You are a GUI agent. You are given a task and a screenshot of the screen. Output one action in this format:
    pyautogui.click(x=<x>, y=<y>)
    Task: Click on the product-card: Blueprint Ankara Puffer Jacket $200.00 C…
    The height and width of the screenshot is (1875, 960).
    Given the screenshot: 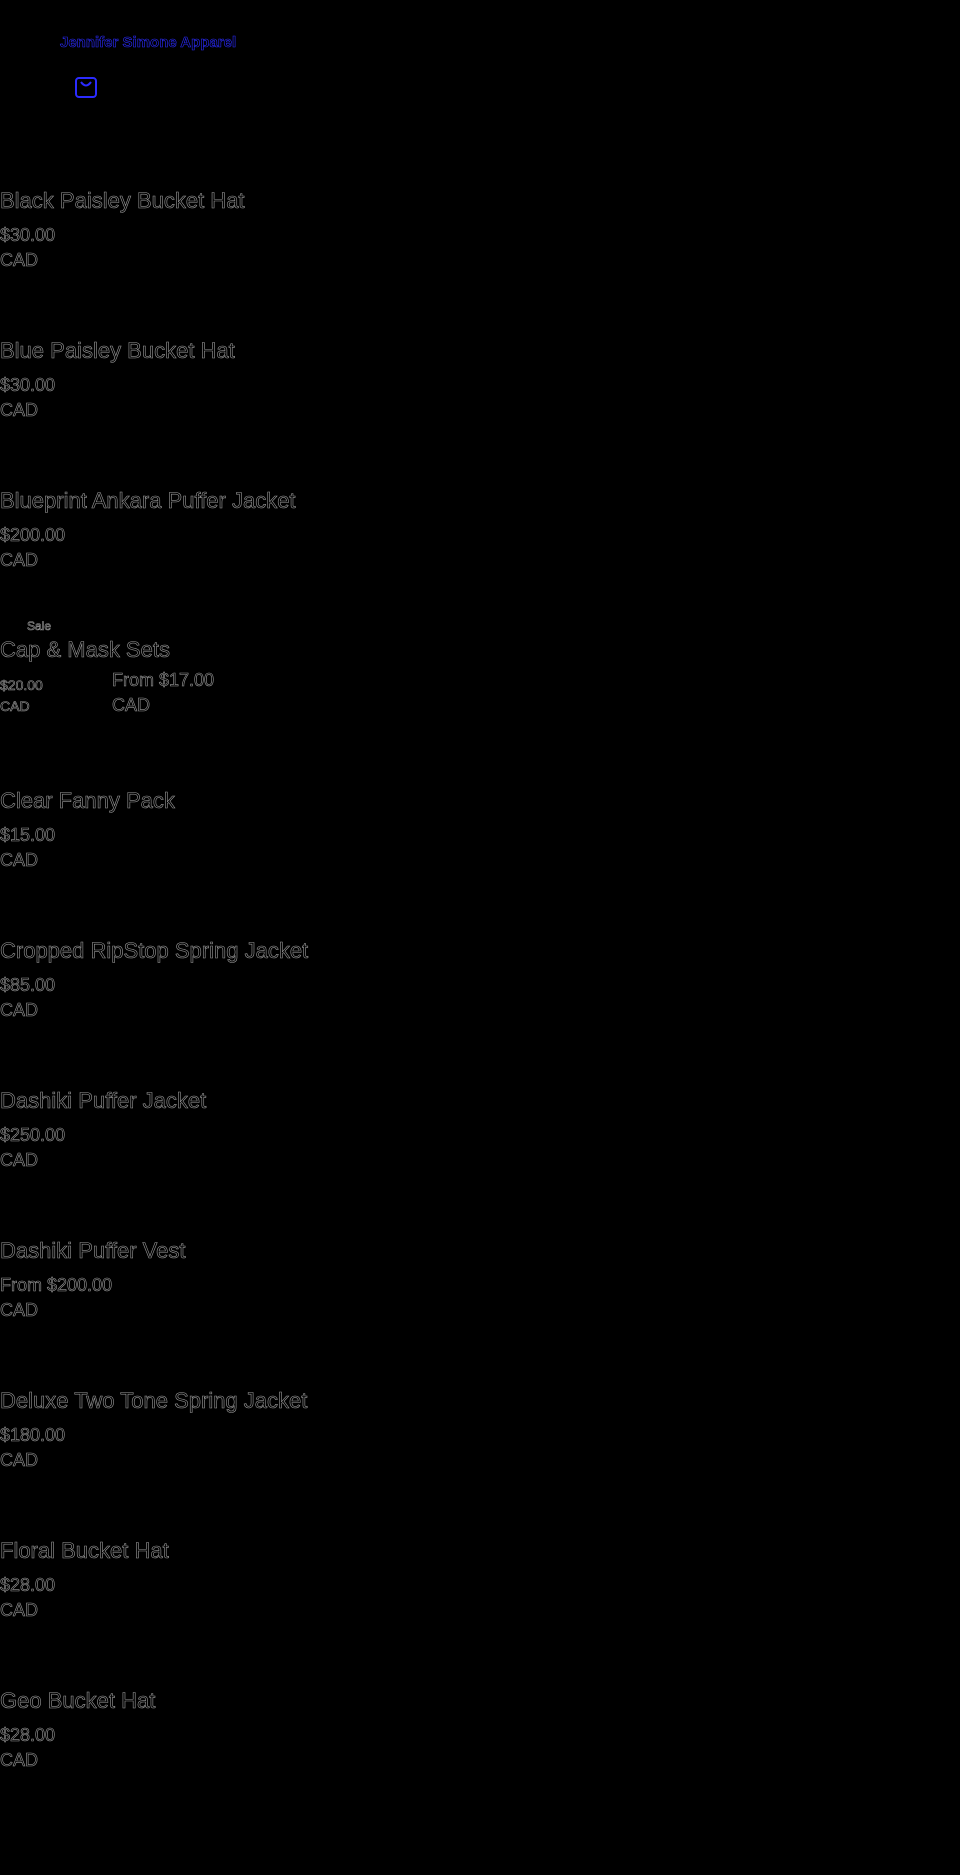 What is the action you would take?
    pyautogui.click(x=480, y=555)
    